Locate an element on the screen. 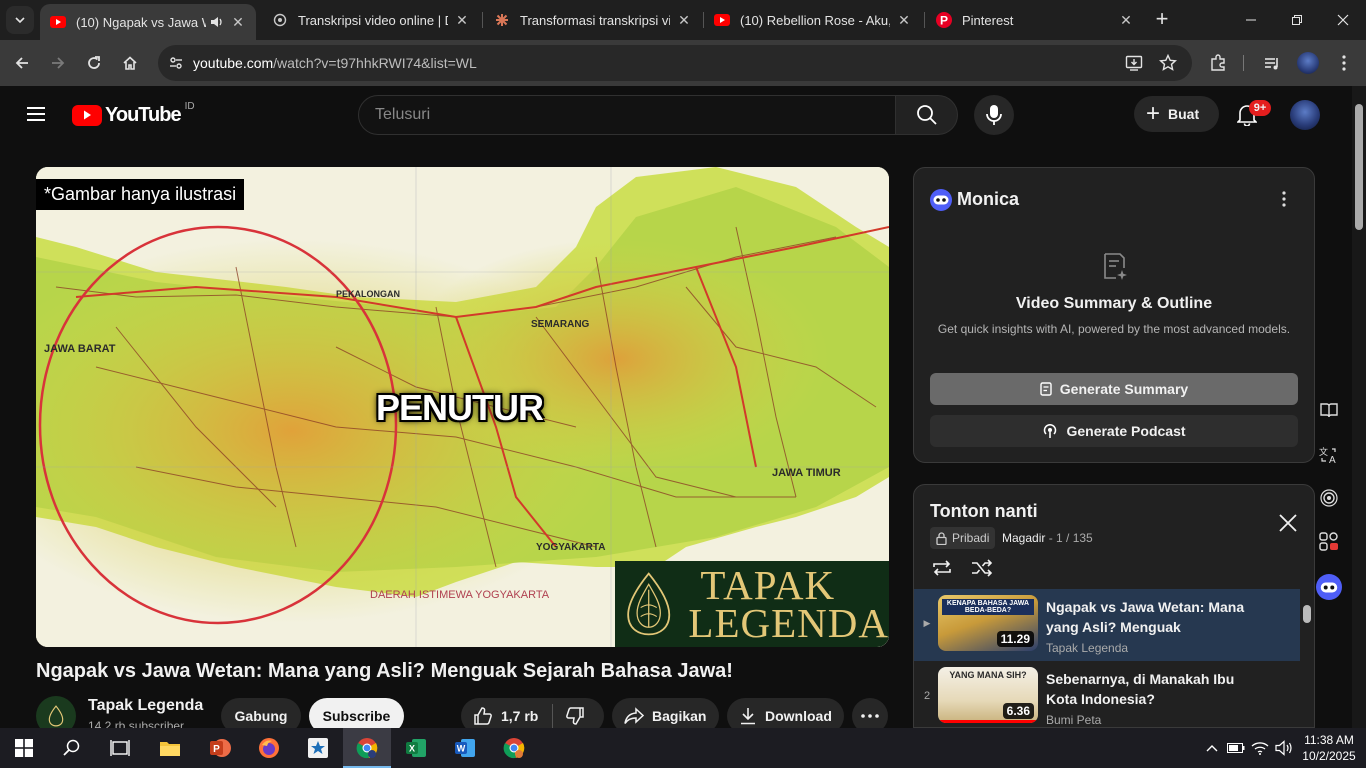 Image resolution: width=1366 pixels, height=768 pixels. site-info-icon is located at coordinates (176, 63).